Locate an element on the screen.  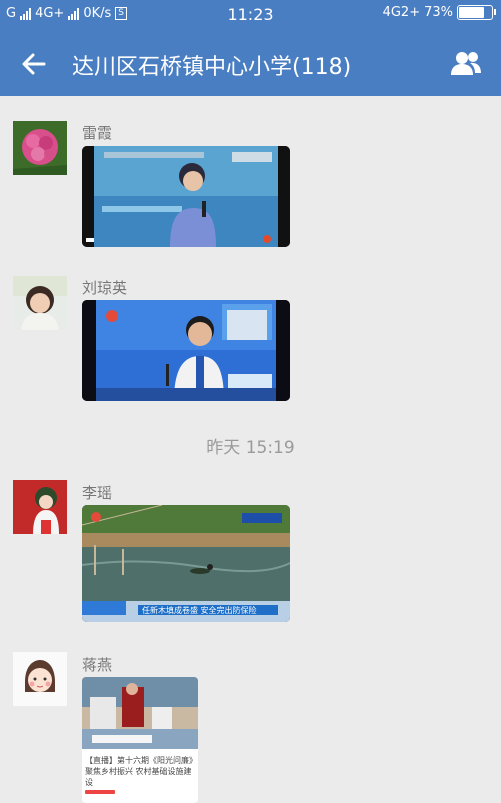
girl-illustration-avatar-image is located at coordinates (40, 507).